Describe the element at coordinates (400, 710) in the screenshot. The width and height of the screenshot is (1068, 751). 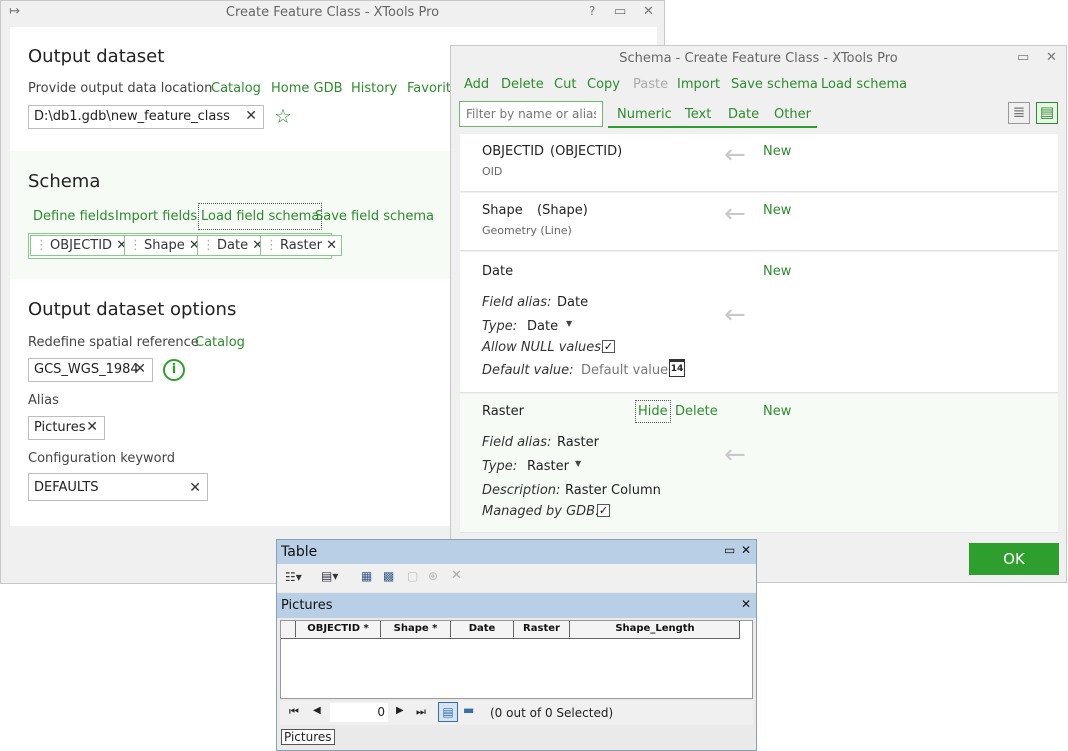
I see `next-record-icon: ▶` at that location.